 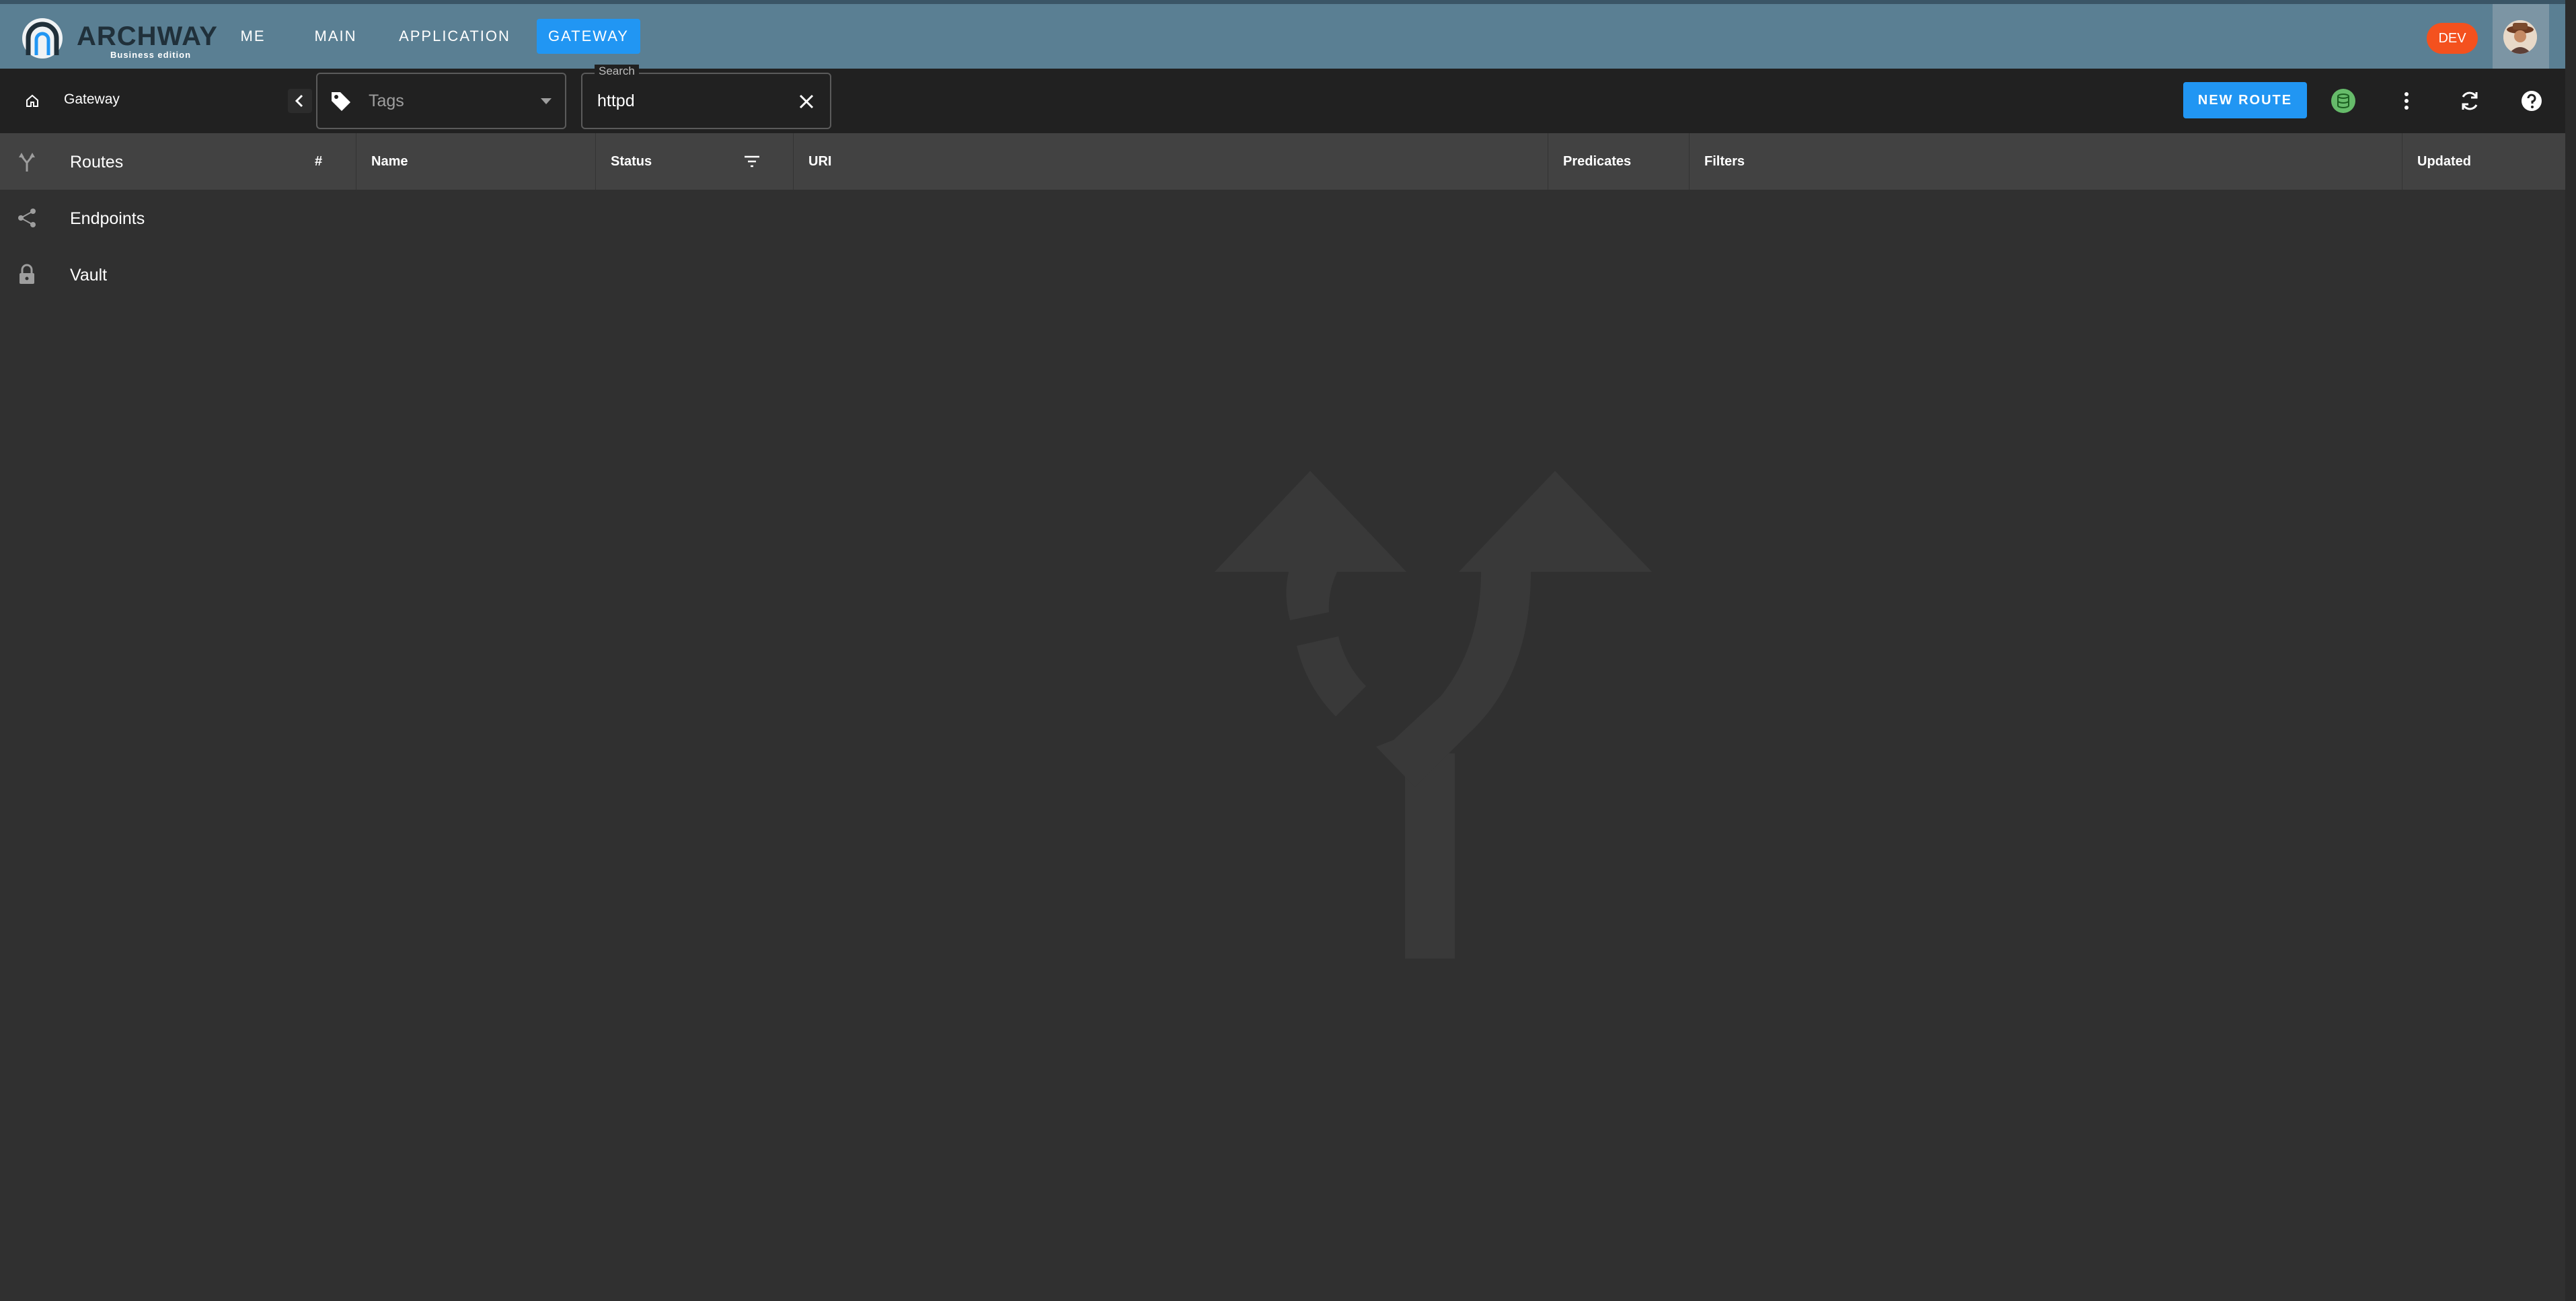 What do you see at coordinates (2406, 100) in the screenshot?
I see `more-vert-icon` at bounding box center [2406, 100].